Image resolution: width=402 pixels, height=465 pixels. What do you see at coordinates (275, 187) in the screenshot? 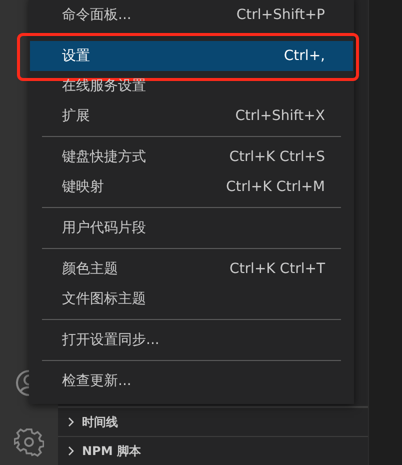
I see `shortcut-label: Ctrl+K Ctrl+M` at bounding box center [275, 187].